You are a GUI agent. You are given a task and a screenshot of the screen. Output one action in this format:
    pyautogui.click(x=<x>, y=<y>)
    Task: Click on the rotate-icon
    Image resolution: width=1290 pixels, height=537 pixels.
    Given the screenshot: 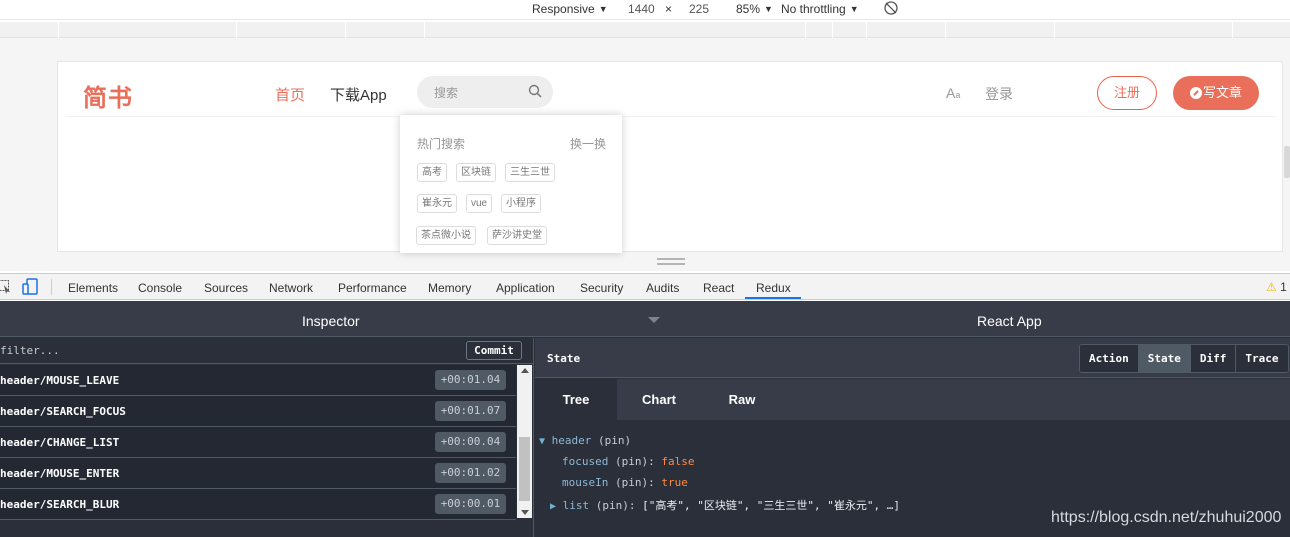 What is the action you would take?
    pyautogui.click(x=891, y=9)
    